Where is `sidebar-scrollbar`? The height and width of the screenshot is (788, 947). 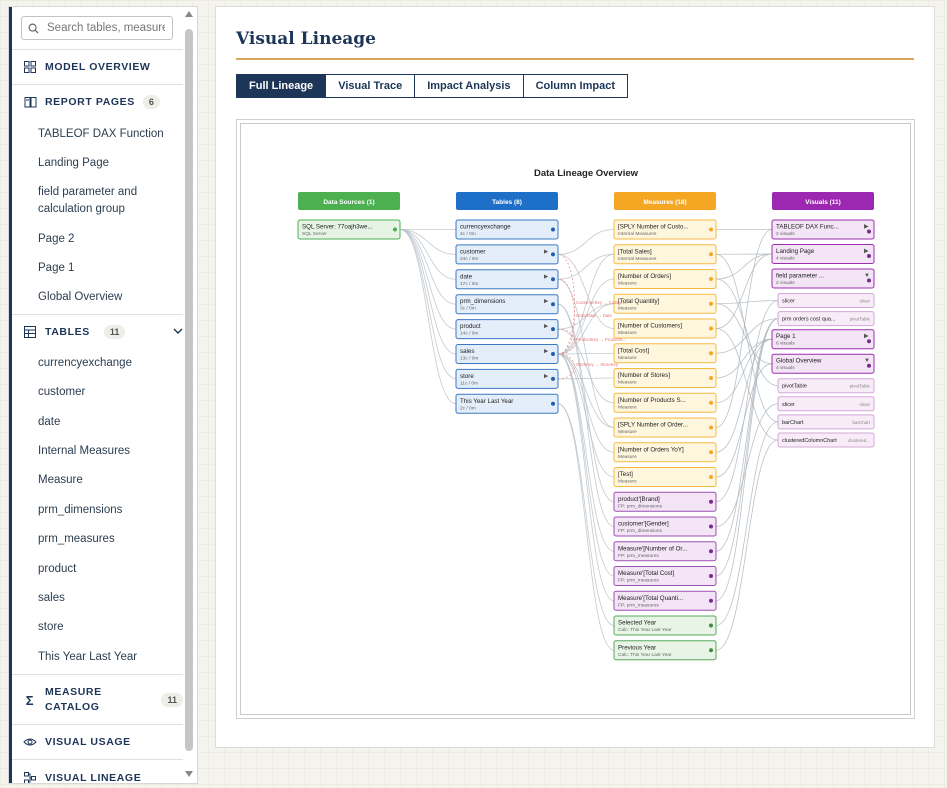
sidebar-scrollbar is located at coordinates (189, 395).